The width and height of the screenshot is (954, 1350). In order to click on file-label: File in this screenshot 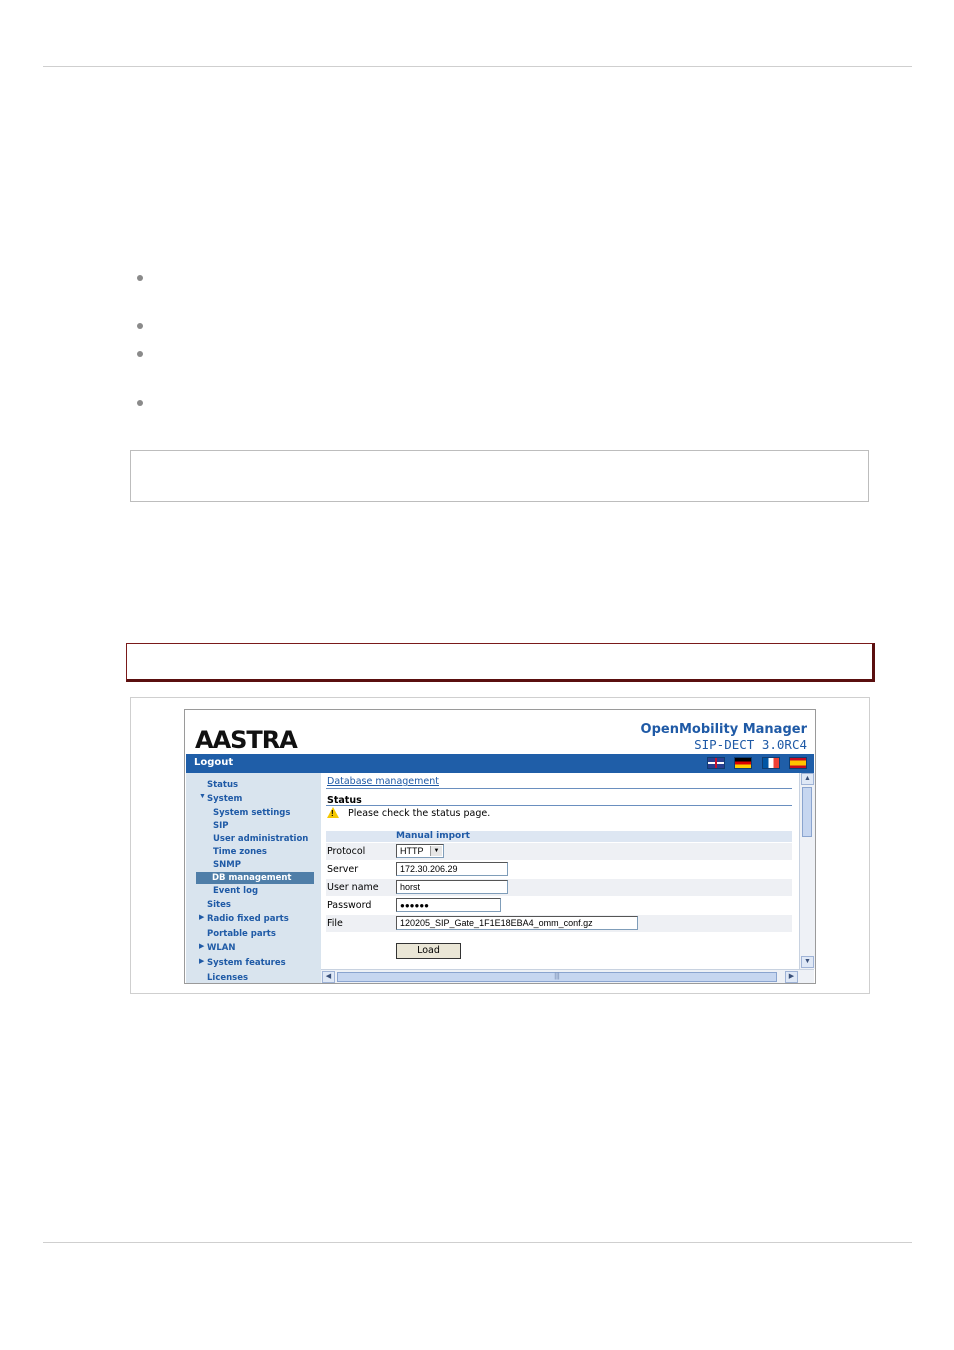, I will do `click(335, 923)`.